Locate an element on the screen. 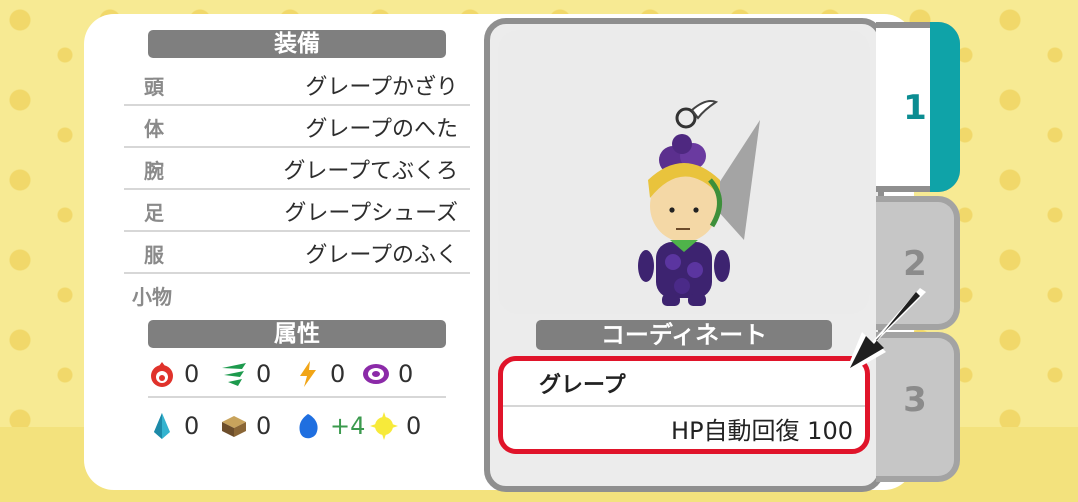 This screenshot has width=1078, height=502. equipment-slot-label: 頭 is located at coordinates (154, 87).